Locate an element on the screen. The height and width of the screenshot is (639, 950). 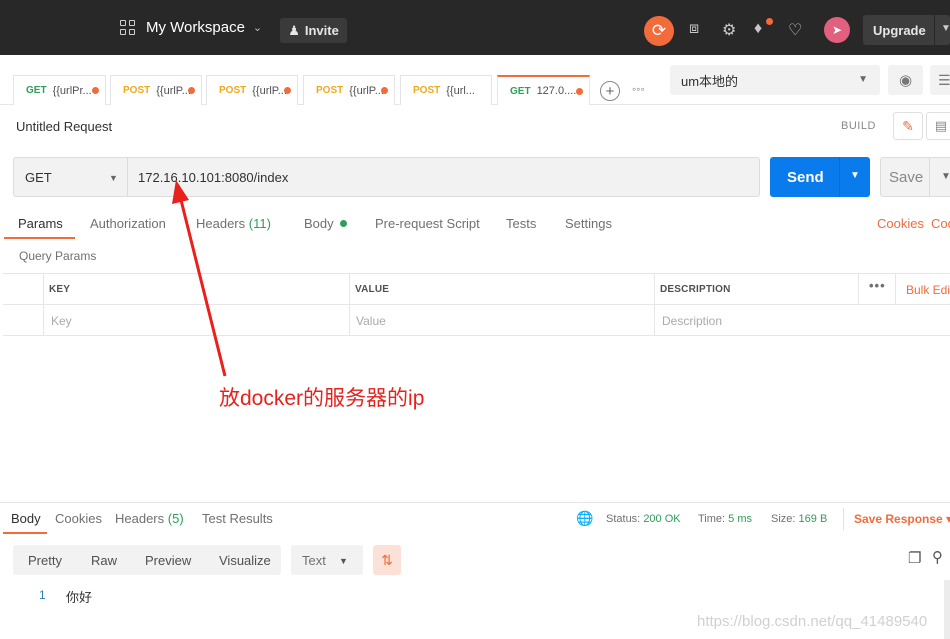
format-preview: Preview is located at coordinates (168, 560).